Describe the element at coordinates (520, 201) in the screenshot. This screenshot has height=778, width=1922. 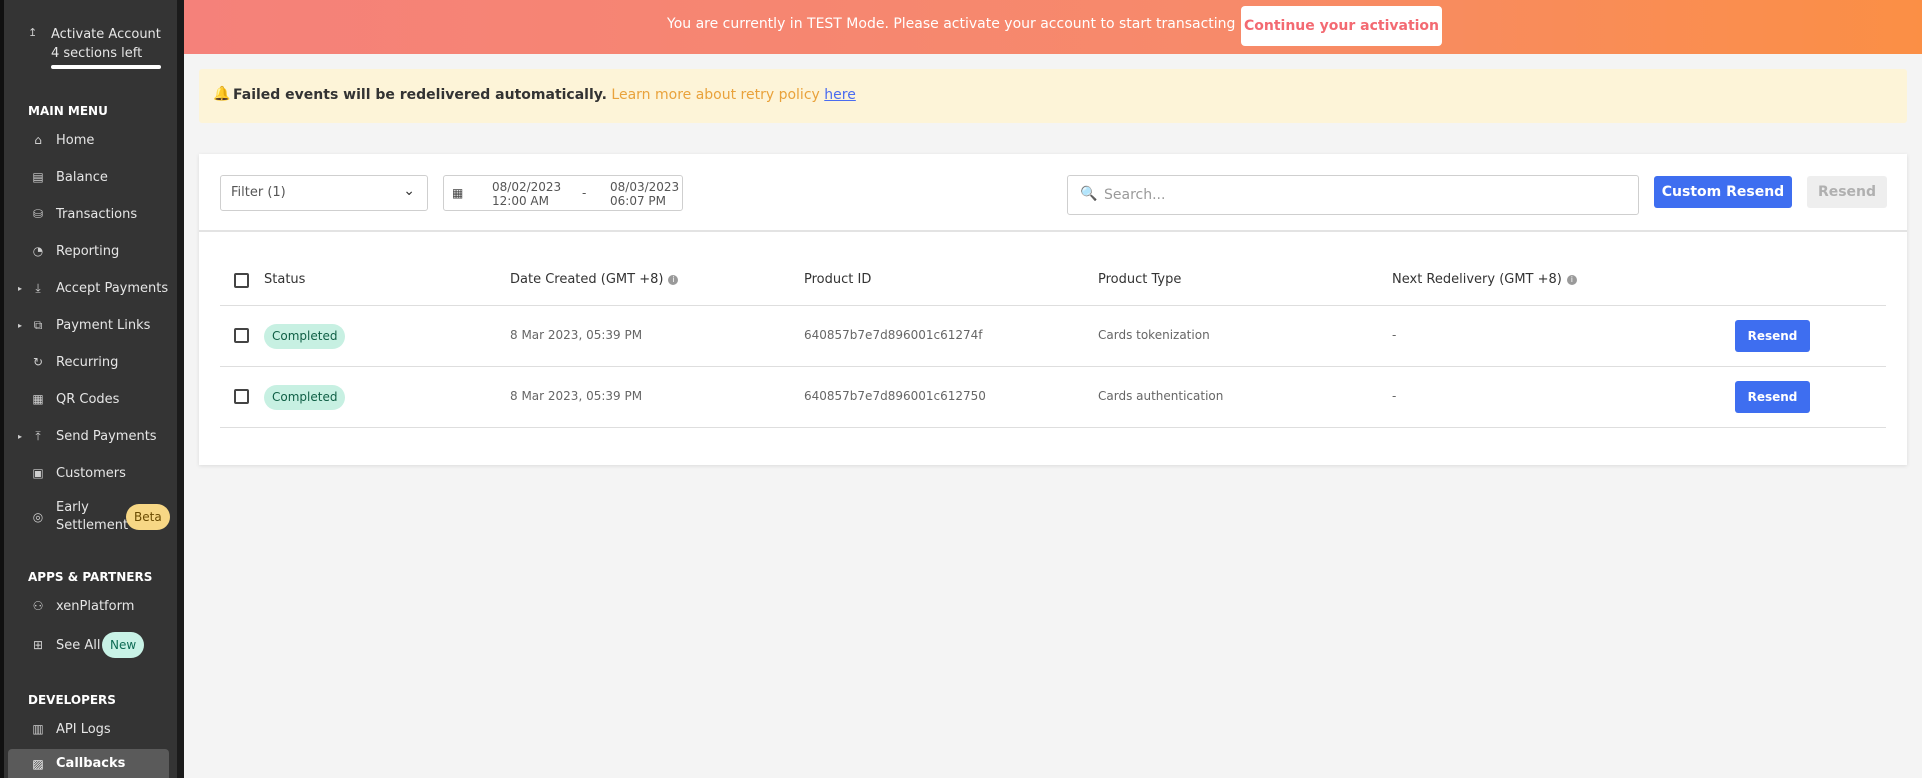
I see `time-from: 12:00 AM` at that location.